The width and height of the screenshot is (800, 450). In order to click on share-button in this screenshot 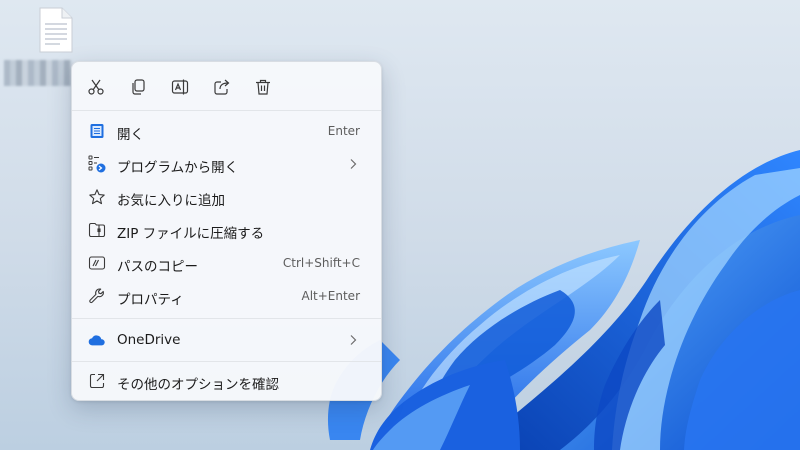, I will do `click(222, 87)`.